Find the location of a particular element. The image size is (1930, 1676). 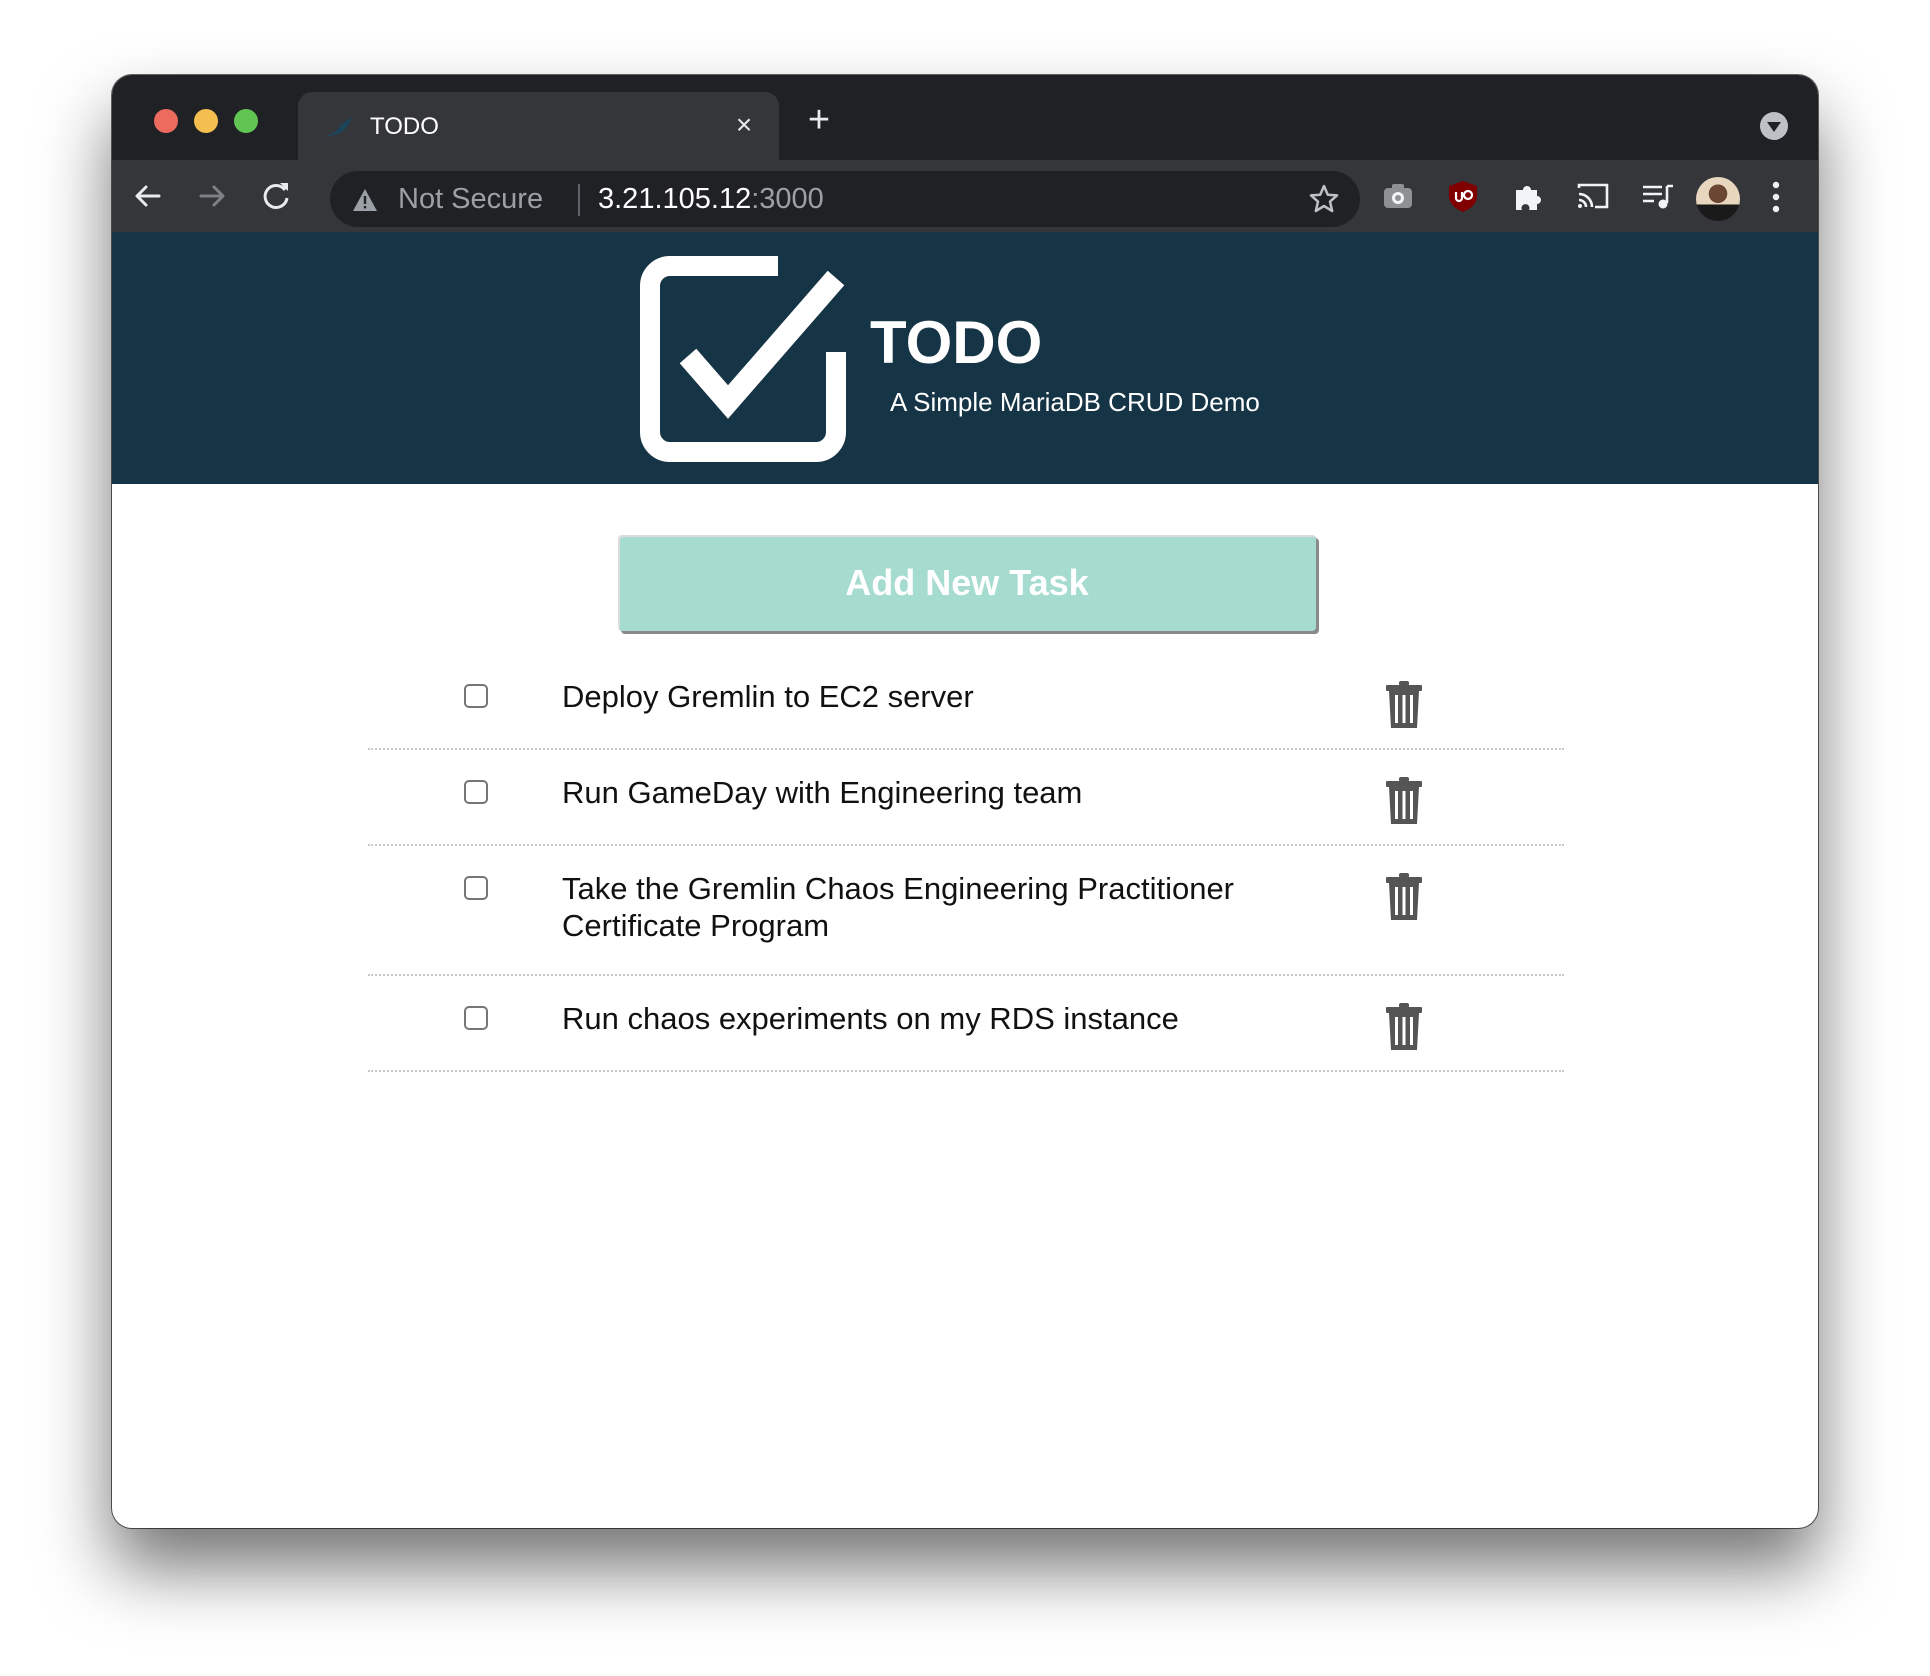

maximize-window-button is located at coordinates (246, 121).